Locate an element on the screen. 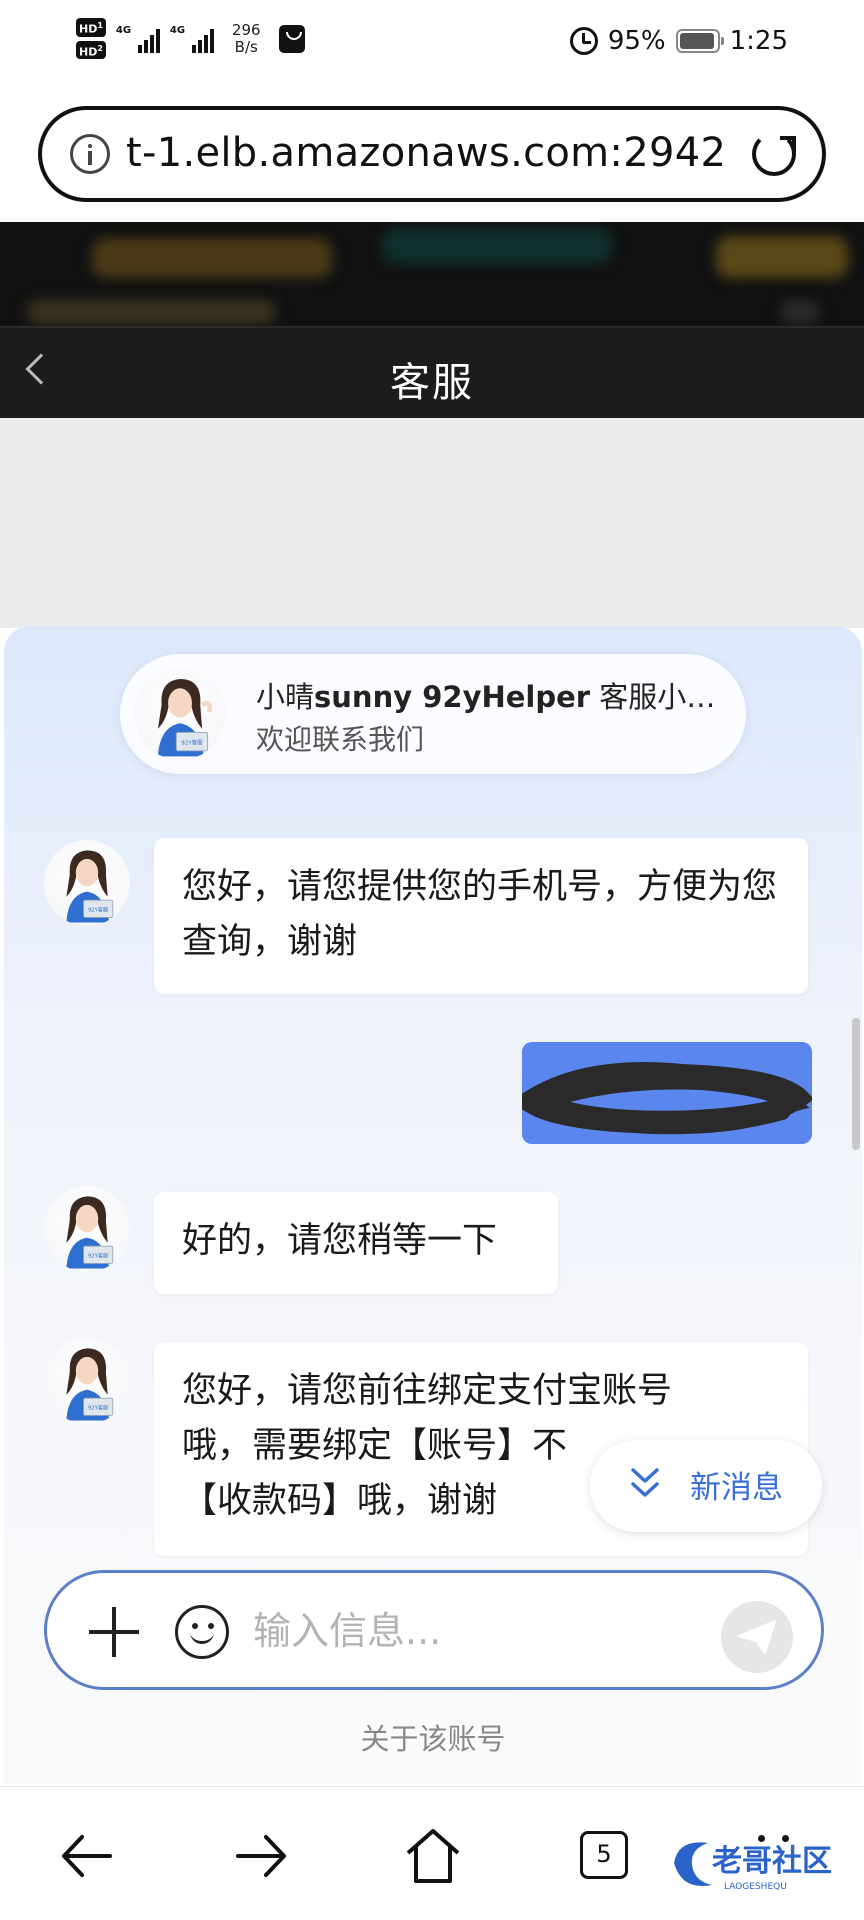 Image resolution: width=864 pixels, height=1920 pixels. address-bar: t-1.elb.amazonaws.com:2942 is located at coordinates (432, 154).